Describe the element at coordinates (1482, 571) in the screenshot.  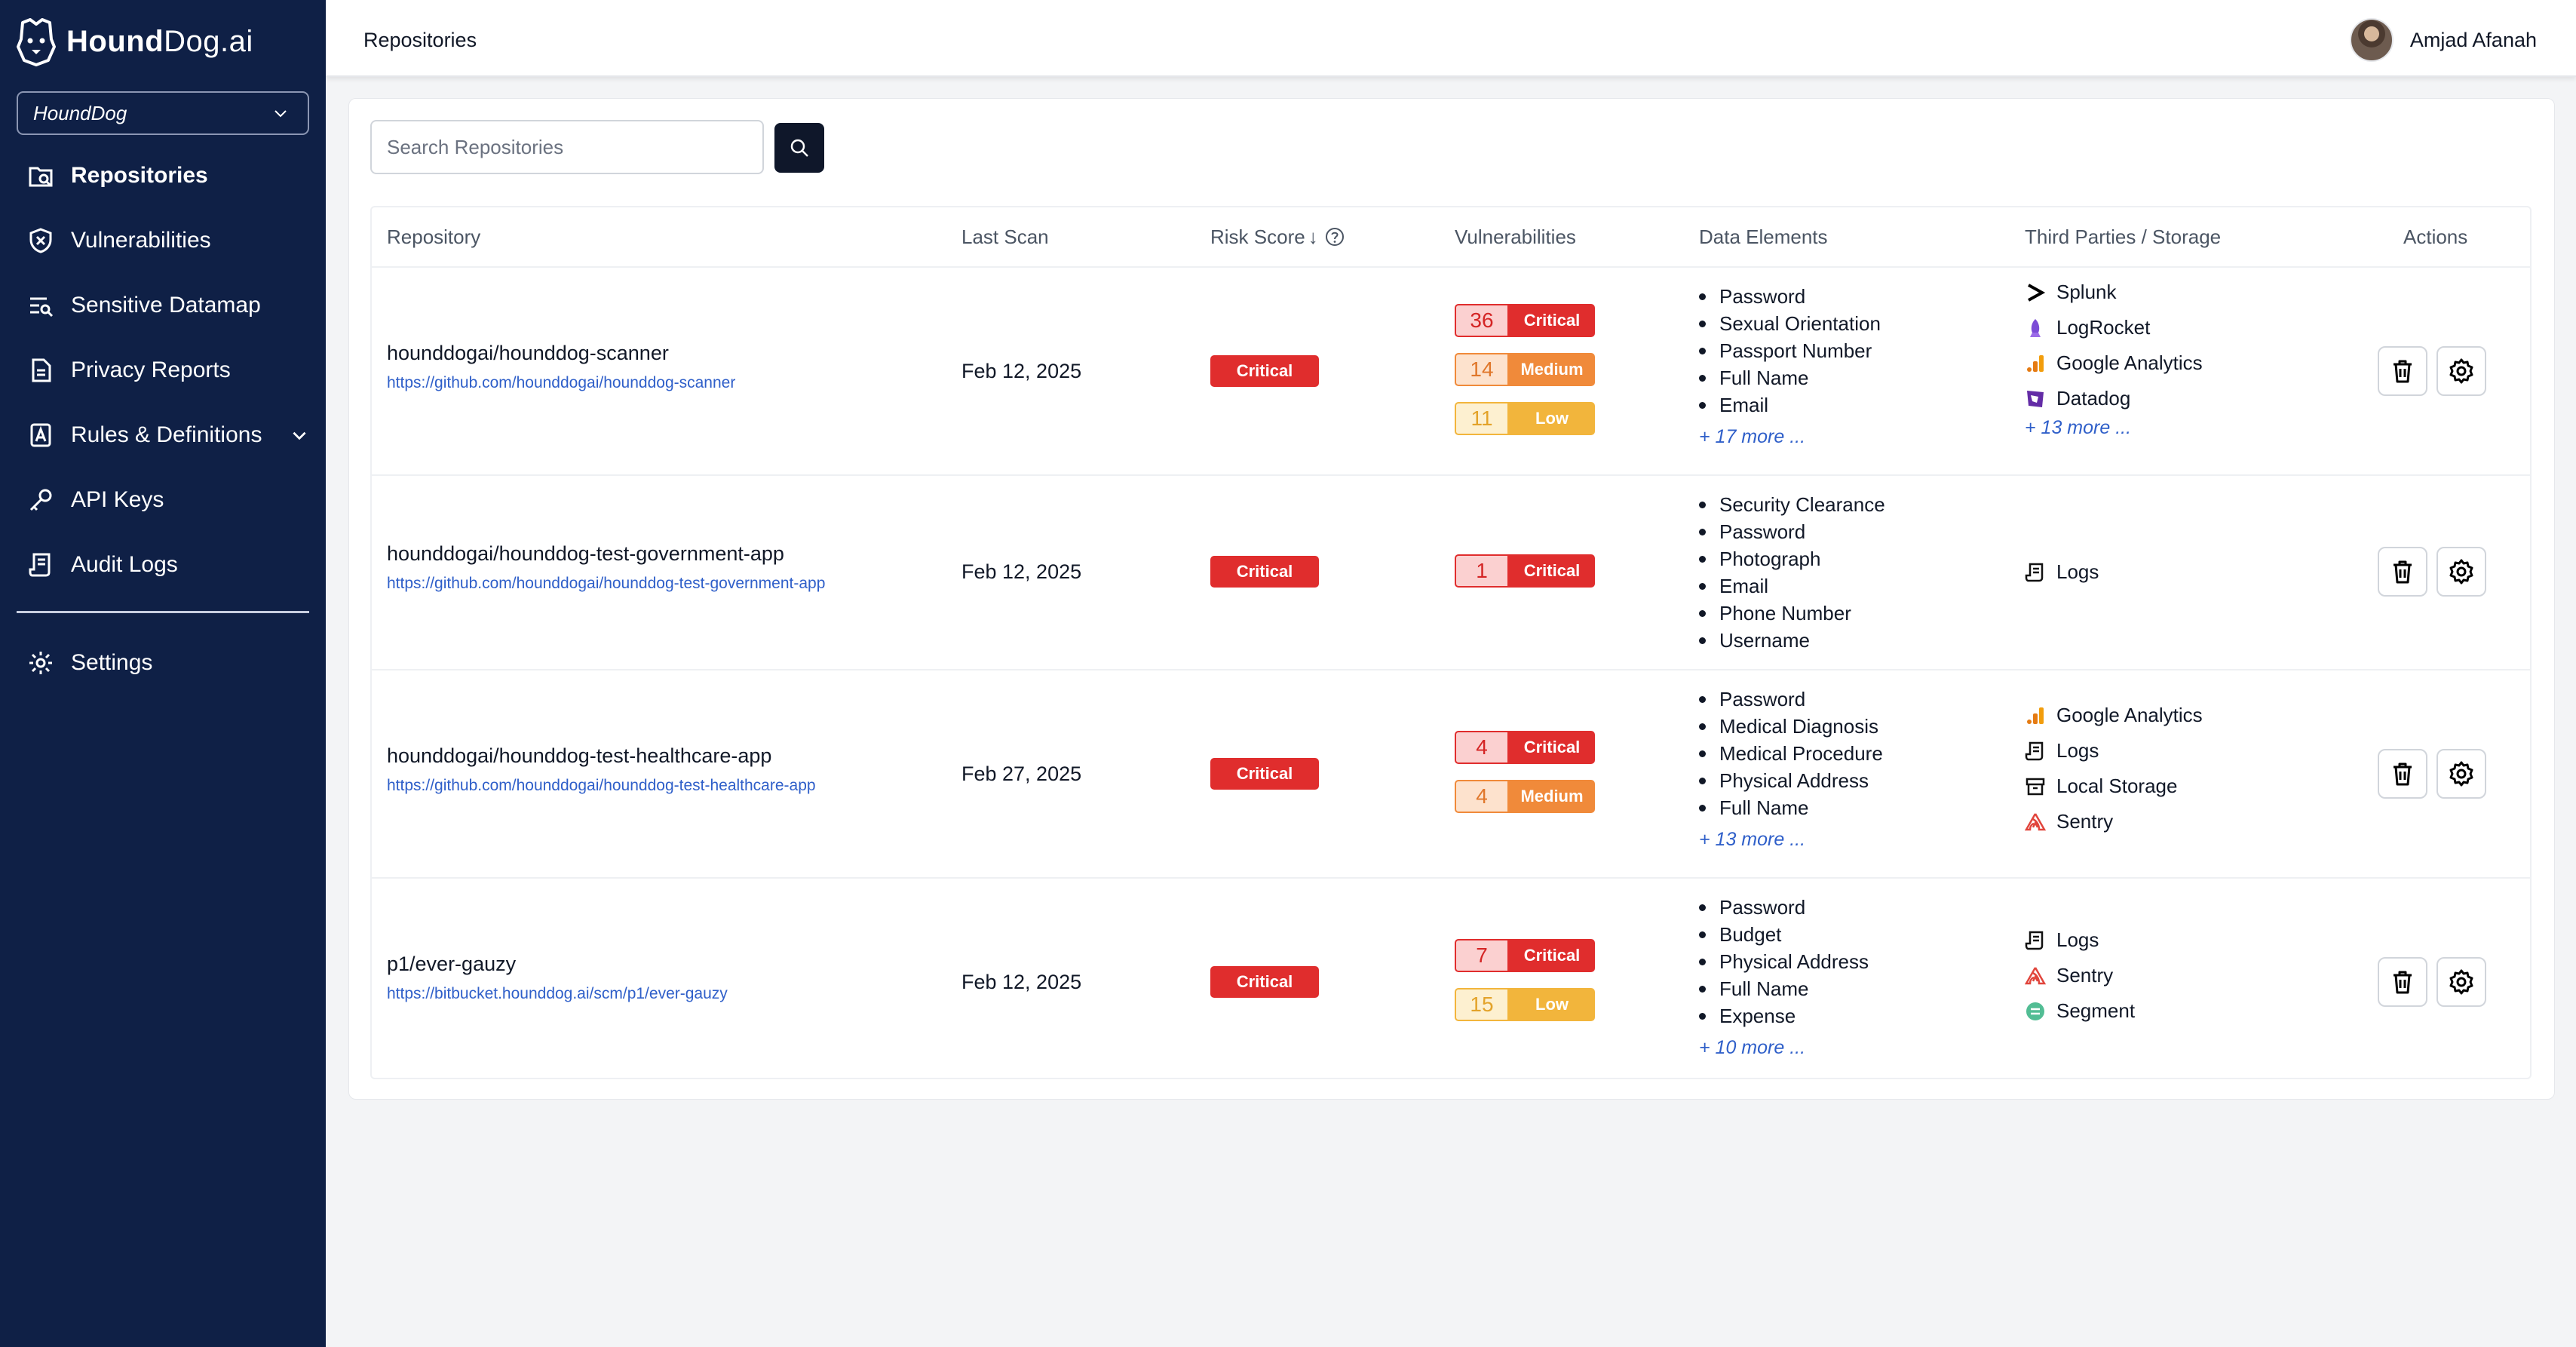
I see `vulnerability-count: 1` at that location.